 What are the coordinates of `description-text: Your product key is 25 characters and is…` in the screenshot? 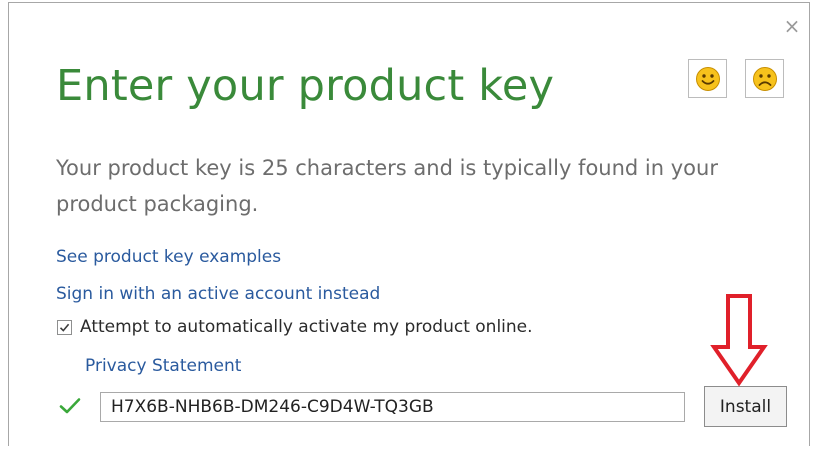 It's located at (387, 186).